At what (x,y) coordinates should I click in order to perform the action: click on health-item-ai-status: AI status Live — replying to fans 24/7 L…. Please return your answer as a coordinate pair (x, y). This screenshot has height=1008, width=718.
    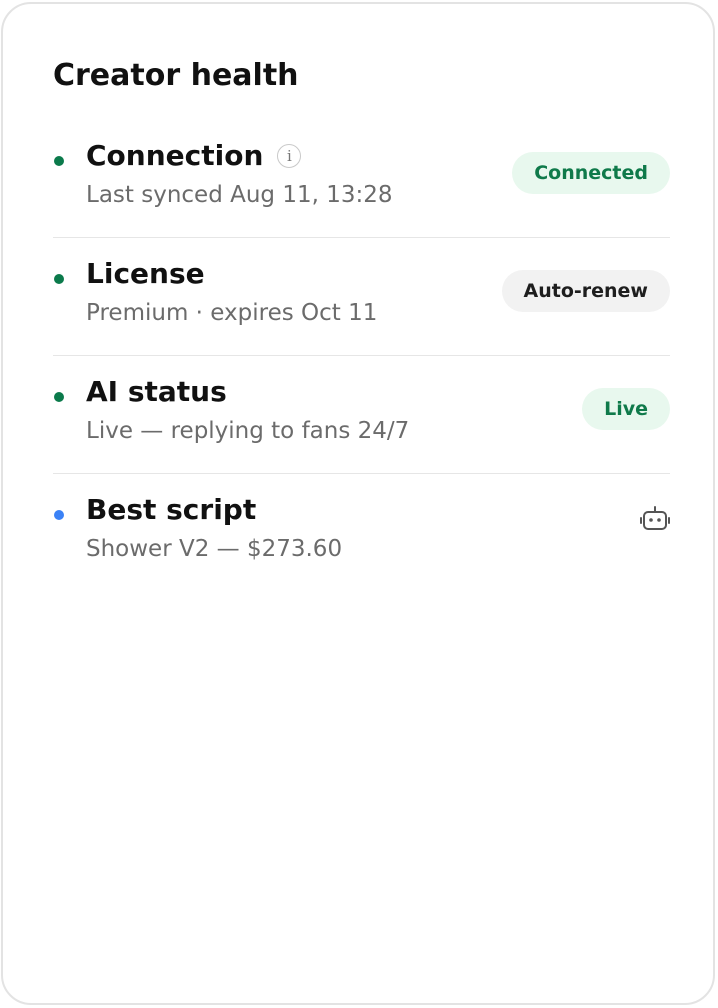
    Looking at the image, I should click on (361, 415).